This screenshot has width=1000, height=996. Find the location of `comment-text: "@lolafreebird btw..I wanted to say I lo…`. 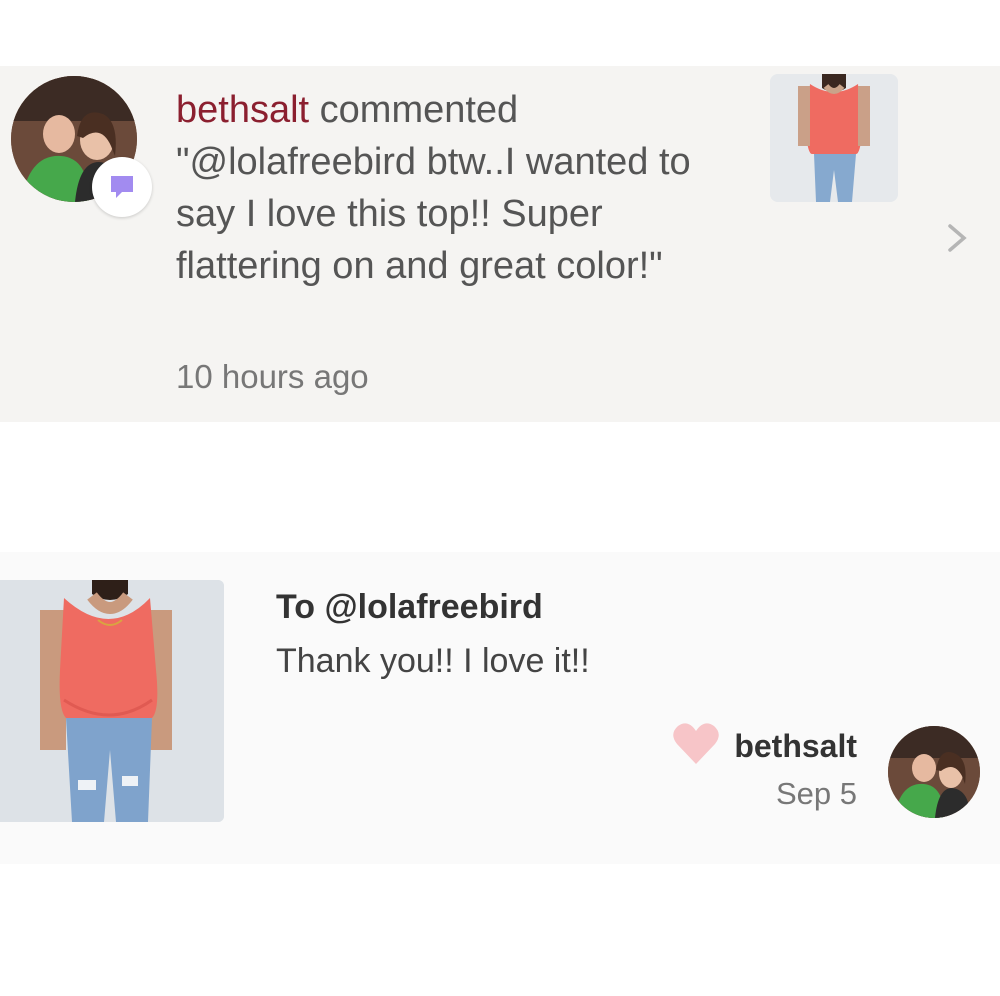

comment-text: "@lolafreebird btw..I wanted to say I lo… is located at coordinates (433, 214).